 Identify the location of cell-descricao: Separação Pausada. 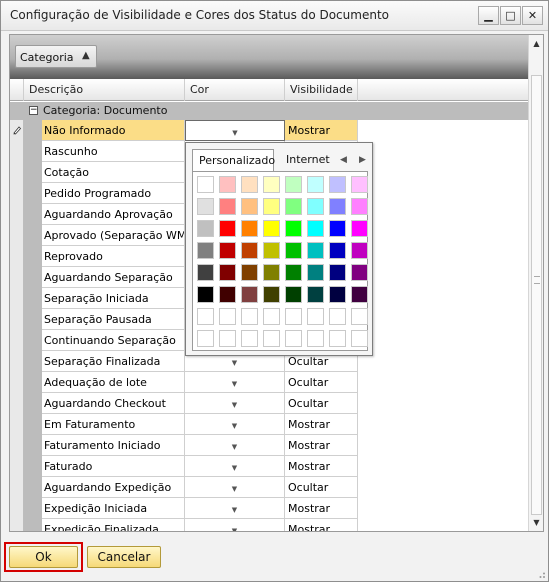
(113, 319).